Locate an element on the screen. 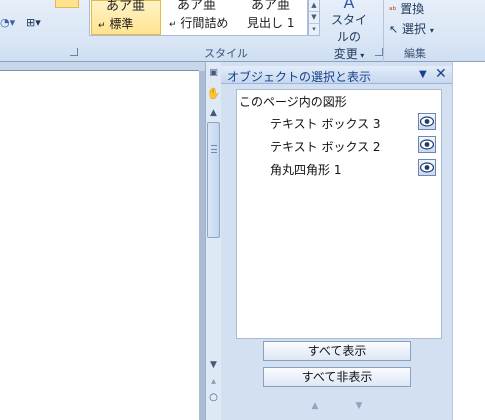 This screenshot has height=420, width=485. move-up-icon: ▲ is located at coordinates (315, 406).